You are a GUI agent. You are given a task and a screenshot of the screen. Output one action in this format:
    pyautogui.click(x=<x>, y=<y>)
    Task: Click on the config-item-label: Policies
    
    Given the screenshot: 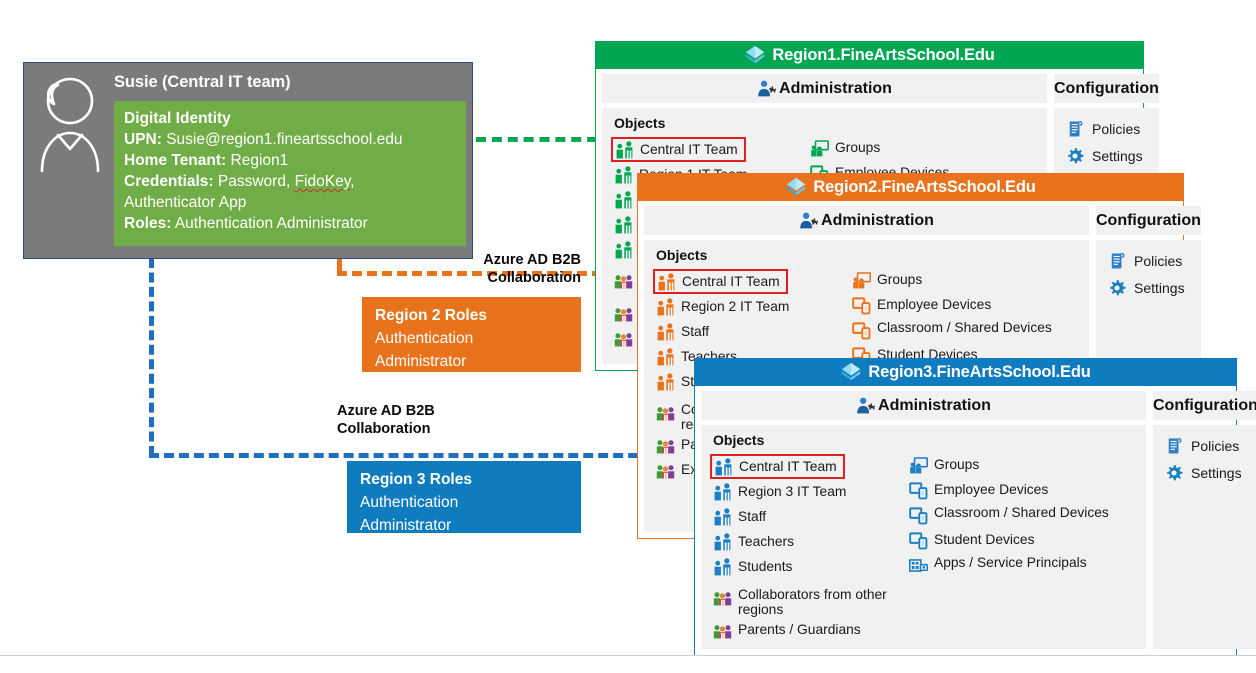 What is the action you would take?
    pyautogui.click(x=1215, y=445)
    